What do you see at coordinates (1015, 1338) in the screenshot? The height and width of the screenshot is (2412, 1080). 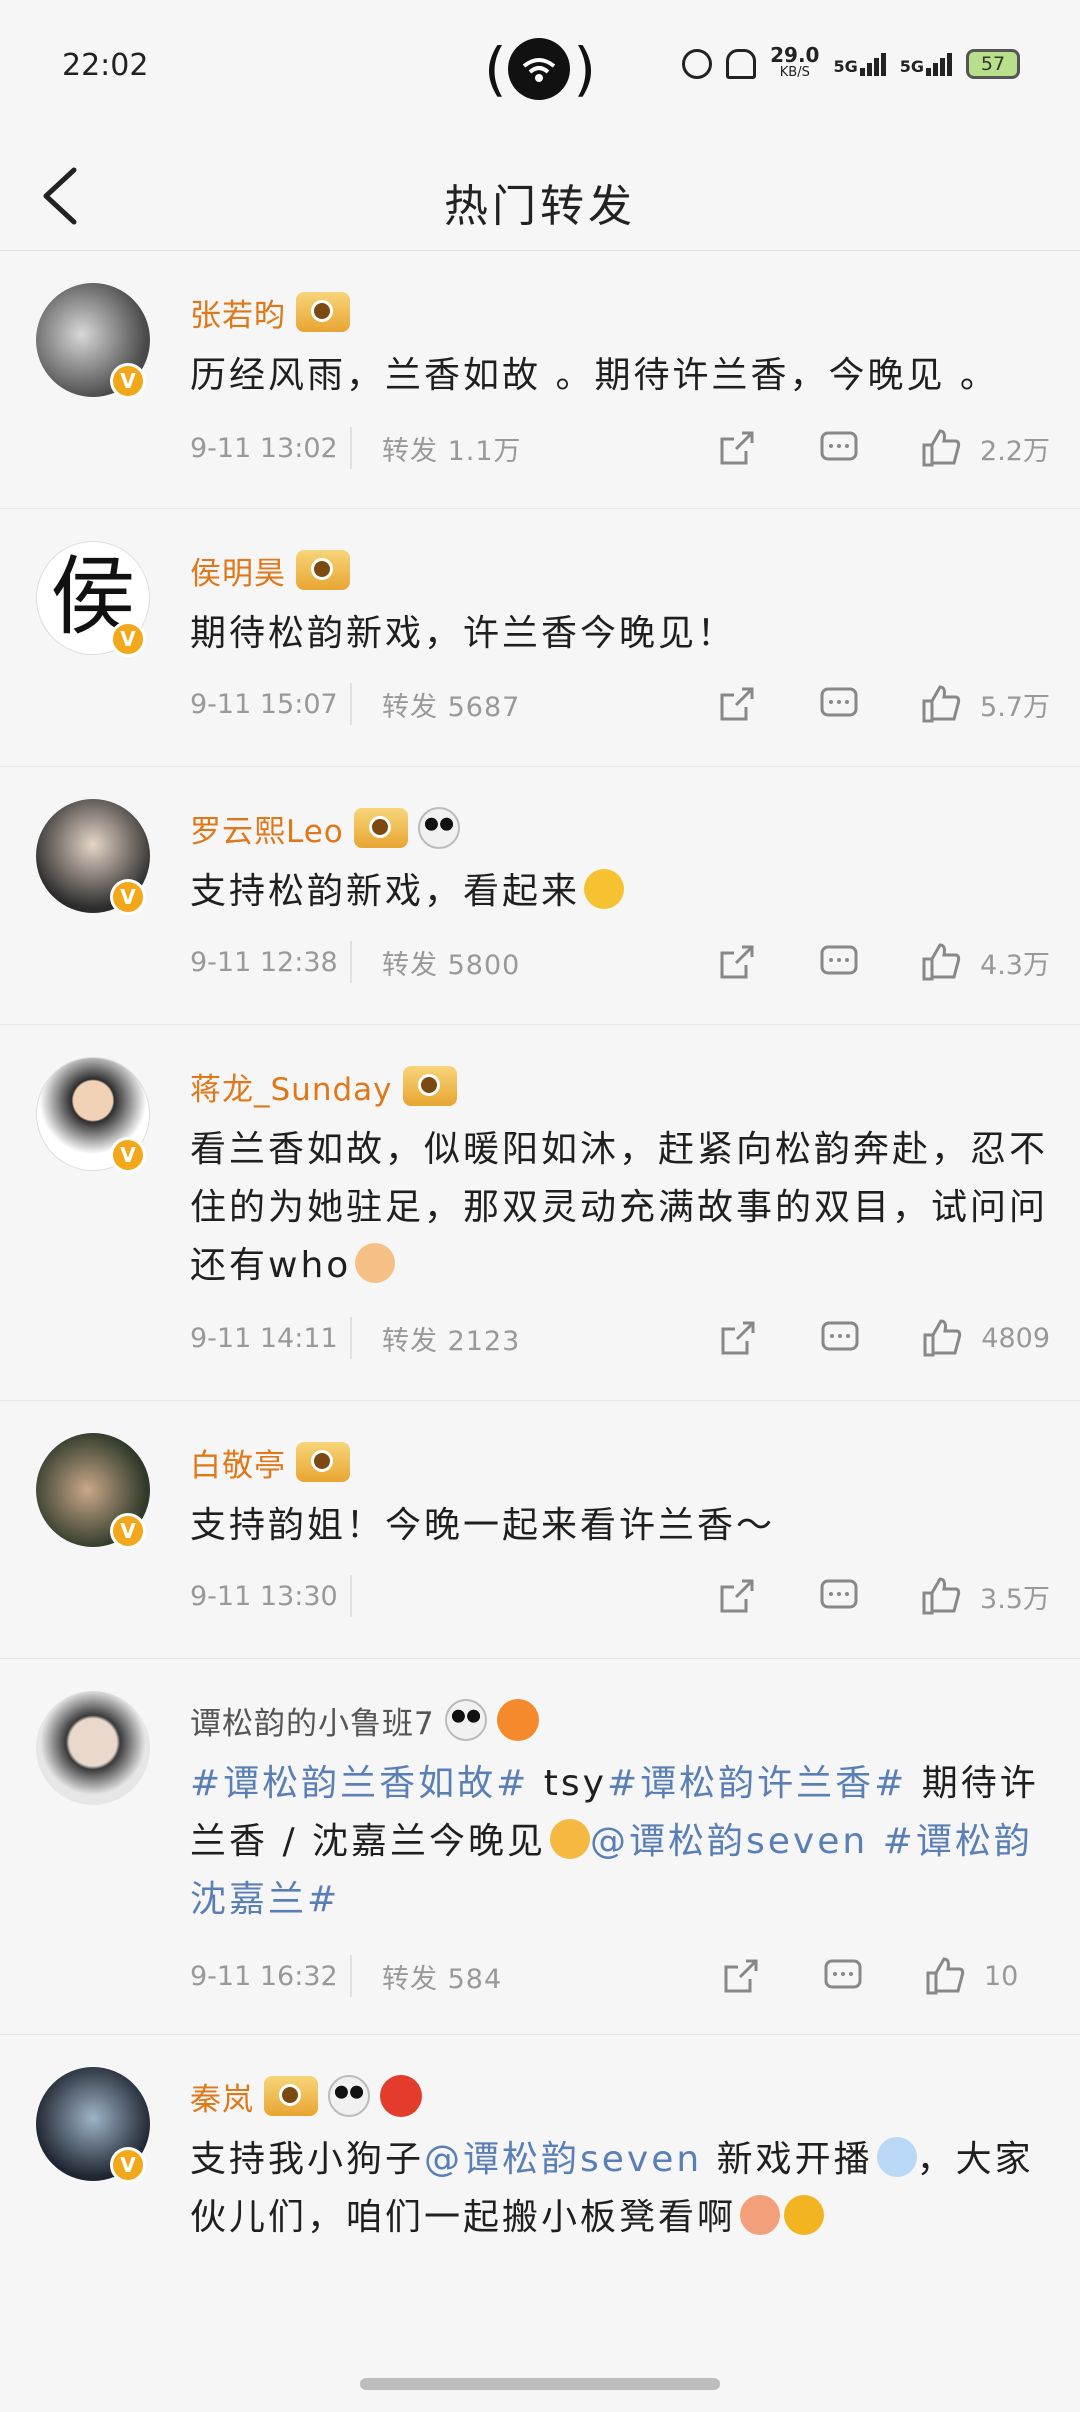 I see `like-count: 4809` at bounding box center [1015, 1338].